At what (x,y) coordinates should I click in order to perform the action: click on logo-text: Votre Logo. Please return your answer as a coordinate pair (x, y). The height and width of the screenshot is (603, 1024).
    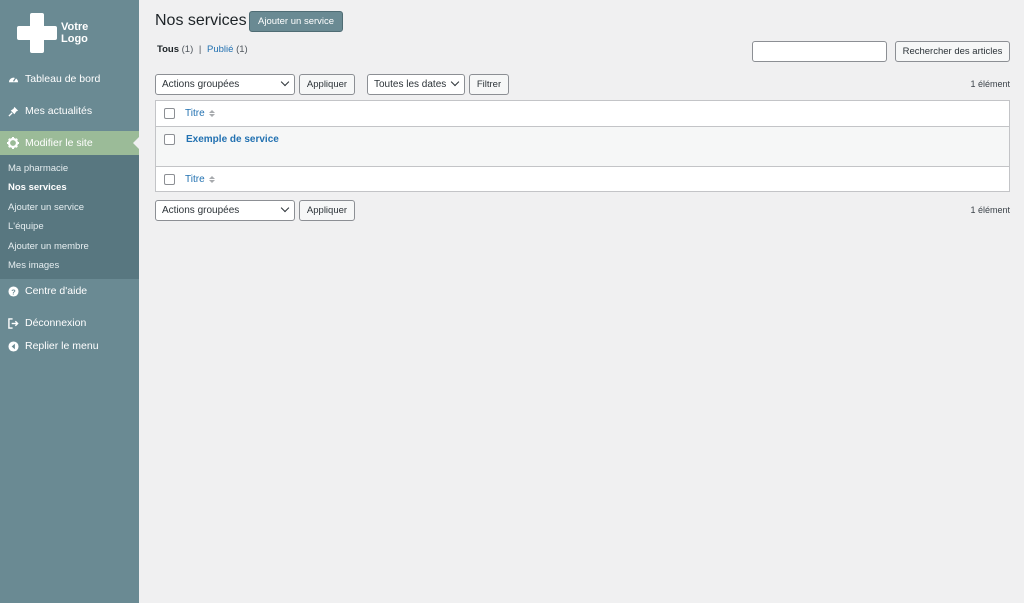
    Looking at the image, I should click on (81, 33).